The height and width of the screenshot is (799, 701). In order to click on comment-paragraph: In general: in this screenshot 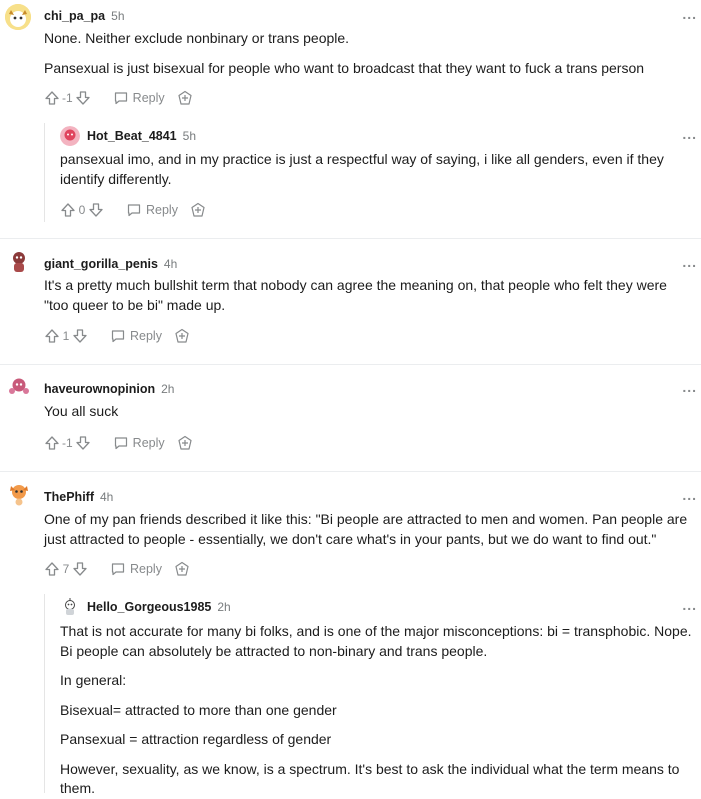, I will do `click(93, 680)`.